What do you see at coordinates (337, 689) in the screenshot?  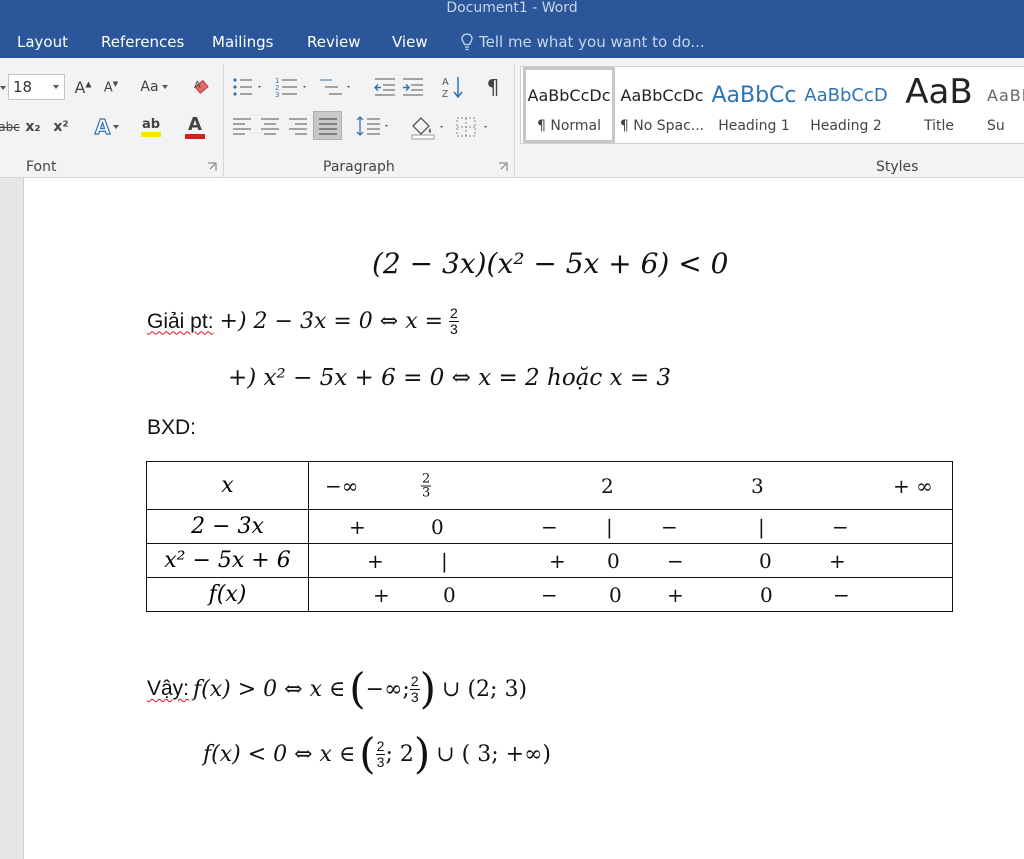 I see `conclusion-line-1: Vậy: f(x) > 0 ⇔ x ∈ ( −∞; 23 ) ∪ (2; 3)` at bounding box center [337, 689].